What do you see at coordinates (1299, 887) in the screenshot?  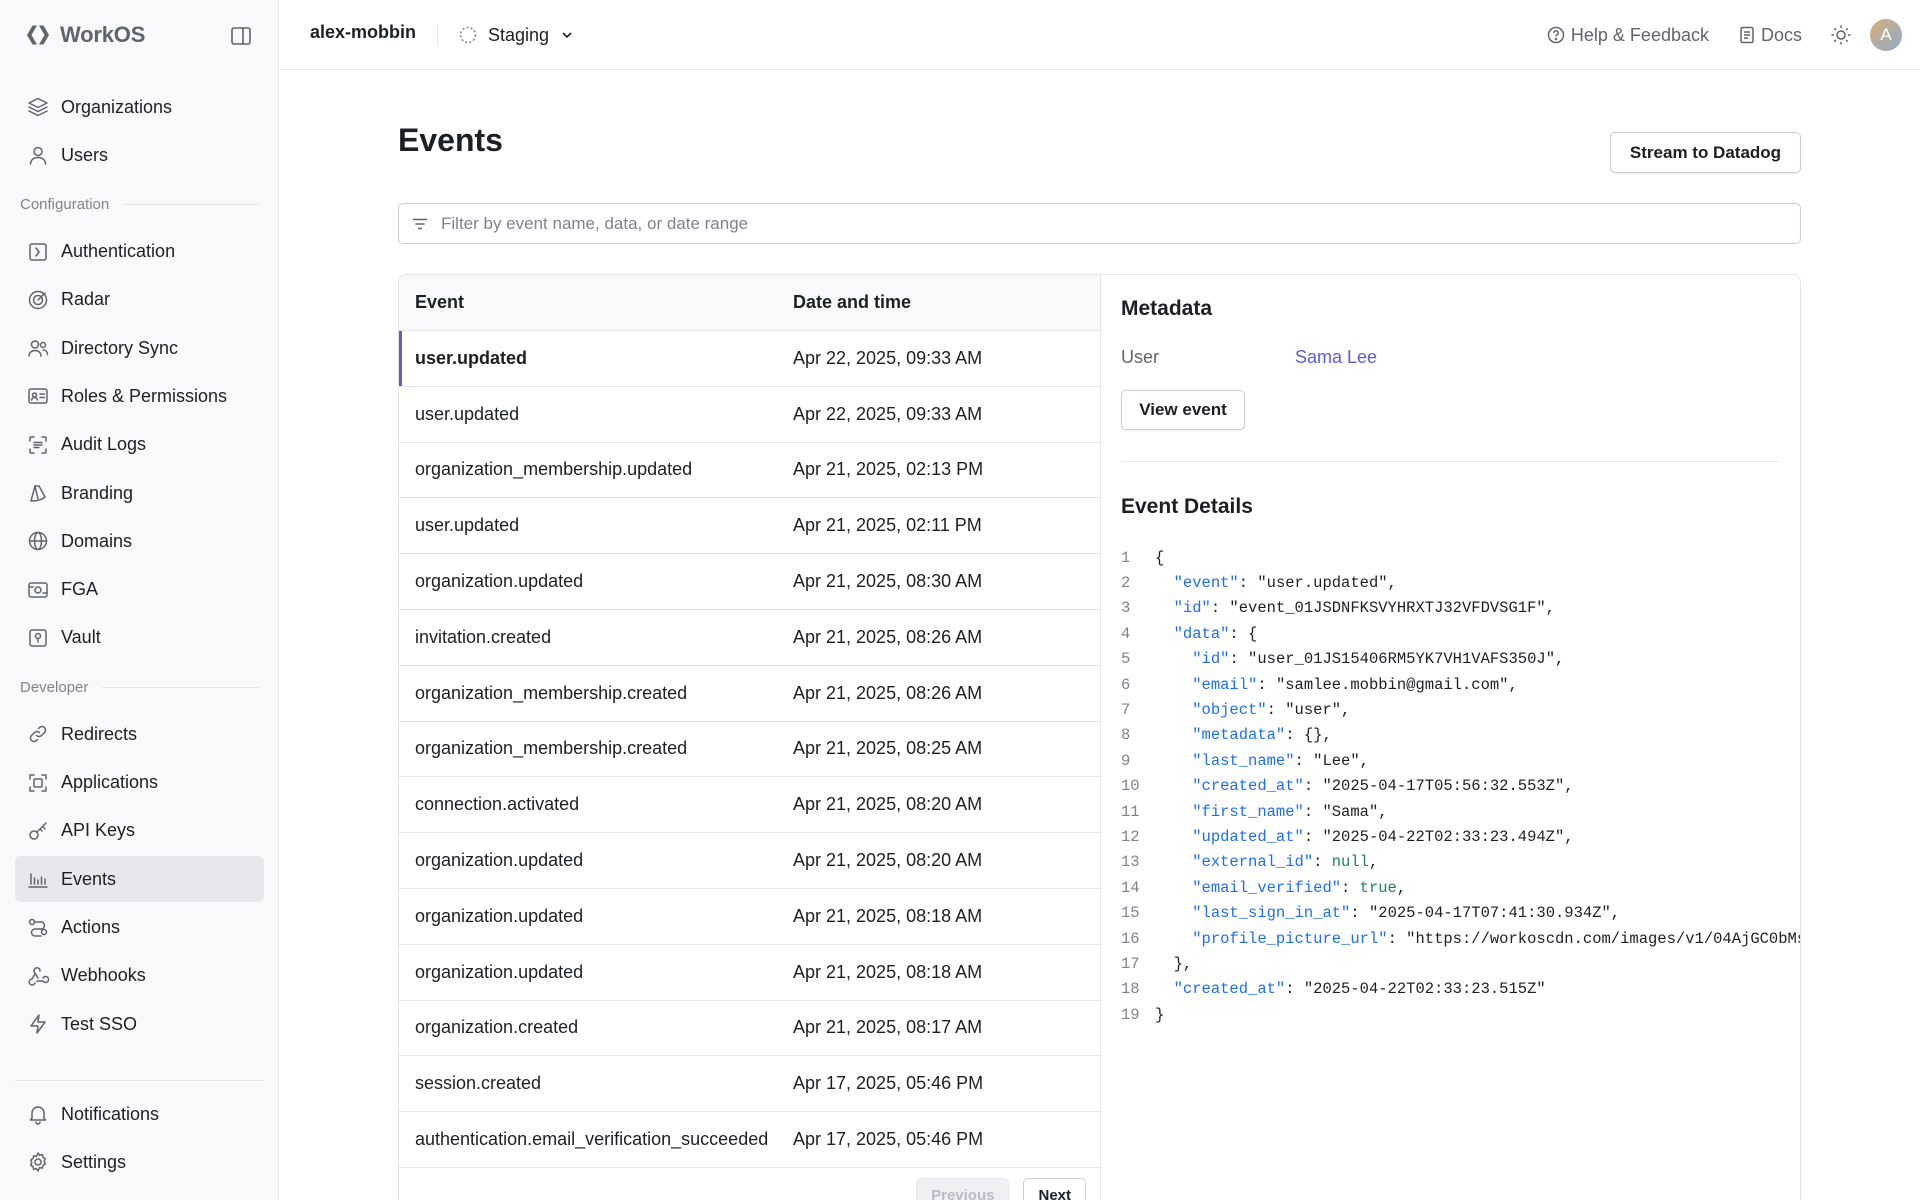 I see `code-text: "email_verified": true,` at bounding box center [1299, 887].